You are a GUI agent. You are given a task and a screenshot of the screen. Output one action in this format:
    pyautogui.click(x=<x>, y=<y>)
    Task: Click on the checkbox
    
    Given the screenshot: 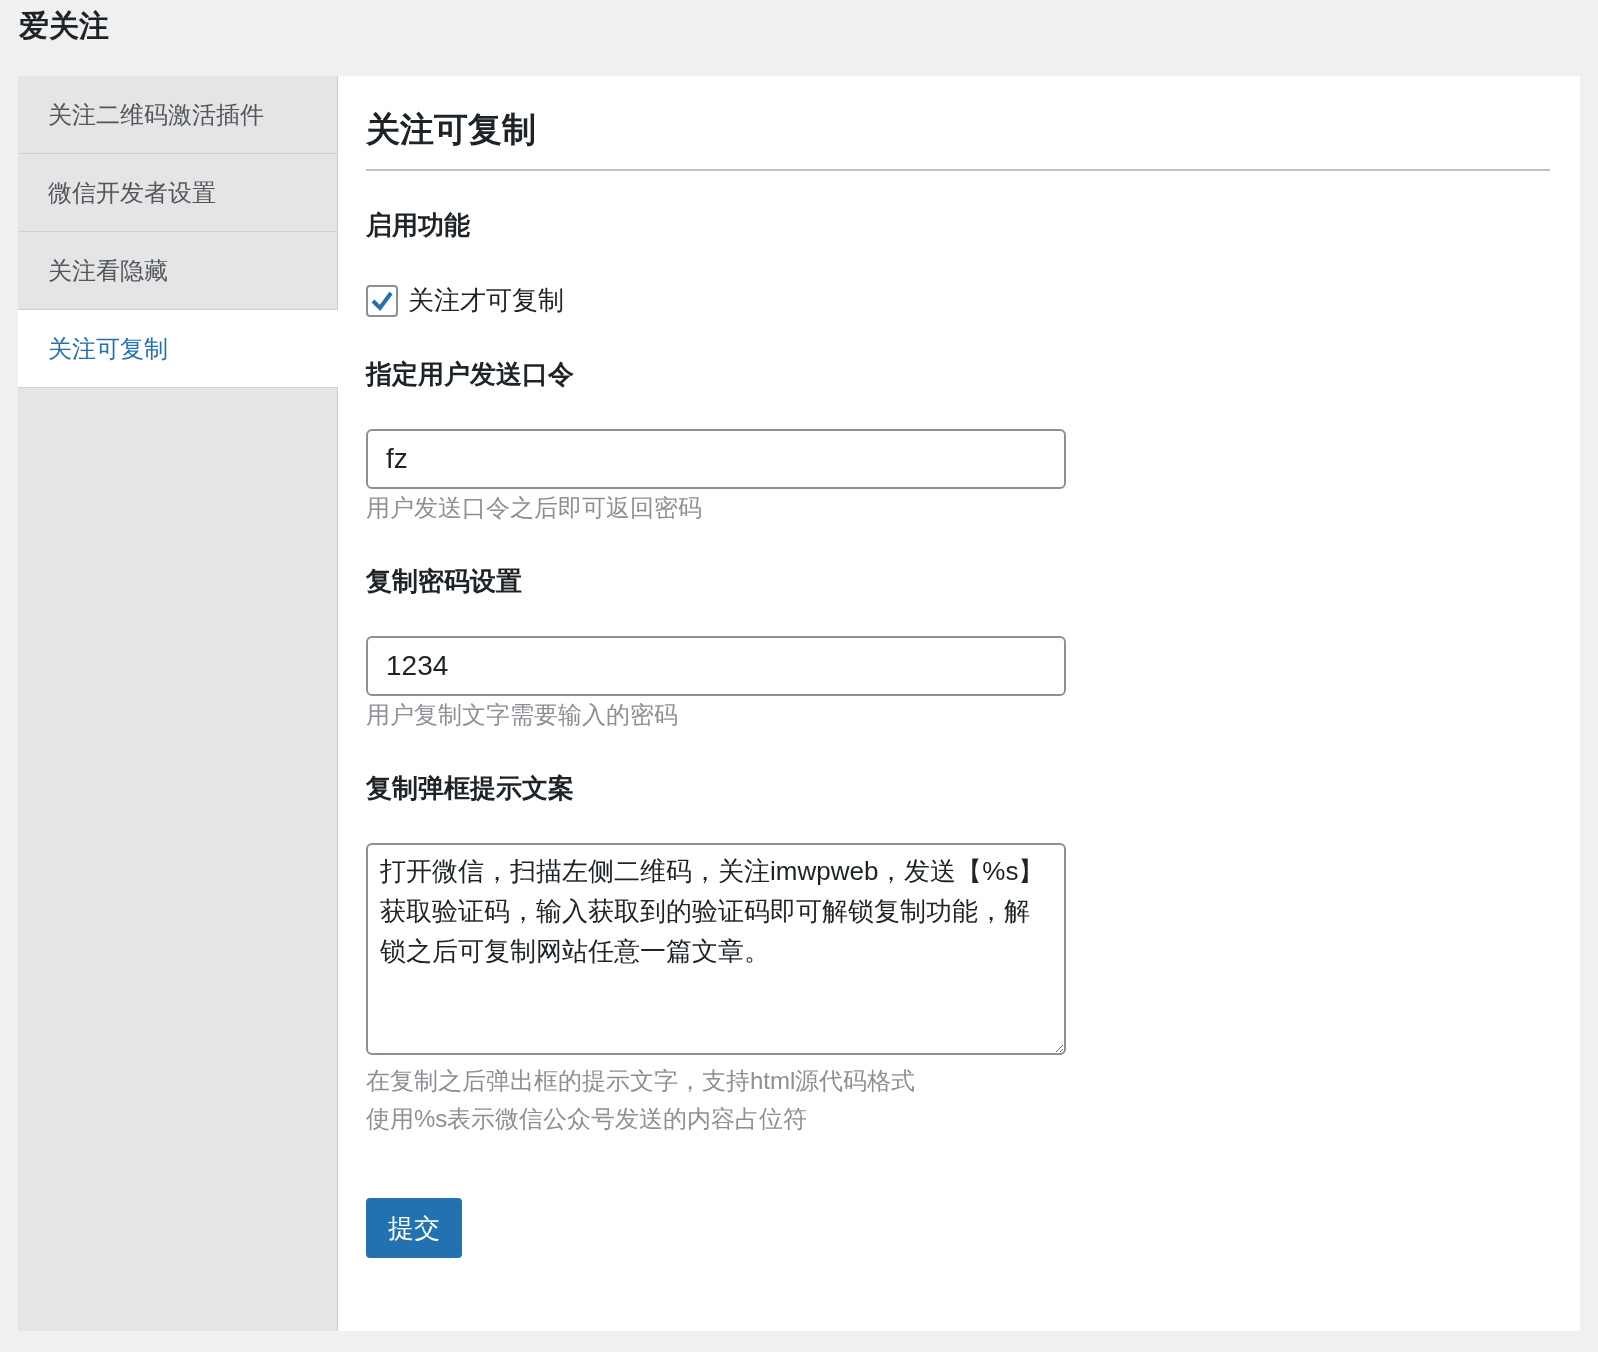 What is the action you would take?
    pyautogui.click(x=382, y=300)
    